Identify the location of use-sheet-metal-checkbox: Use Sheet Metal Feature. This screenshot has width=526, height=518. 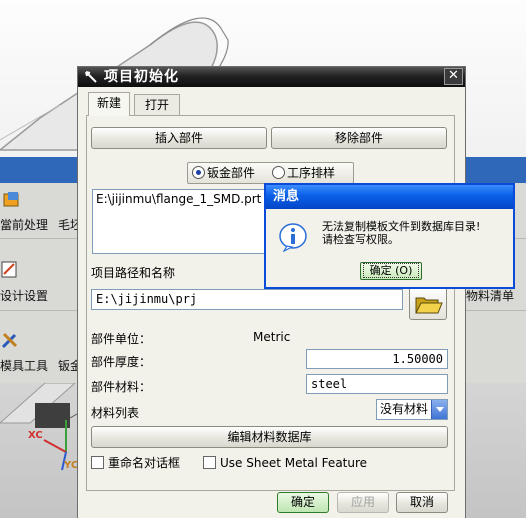
(285, 463).